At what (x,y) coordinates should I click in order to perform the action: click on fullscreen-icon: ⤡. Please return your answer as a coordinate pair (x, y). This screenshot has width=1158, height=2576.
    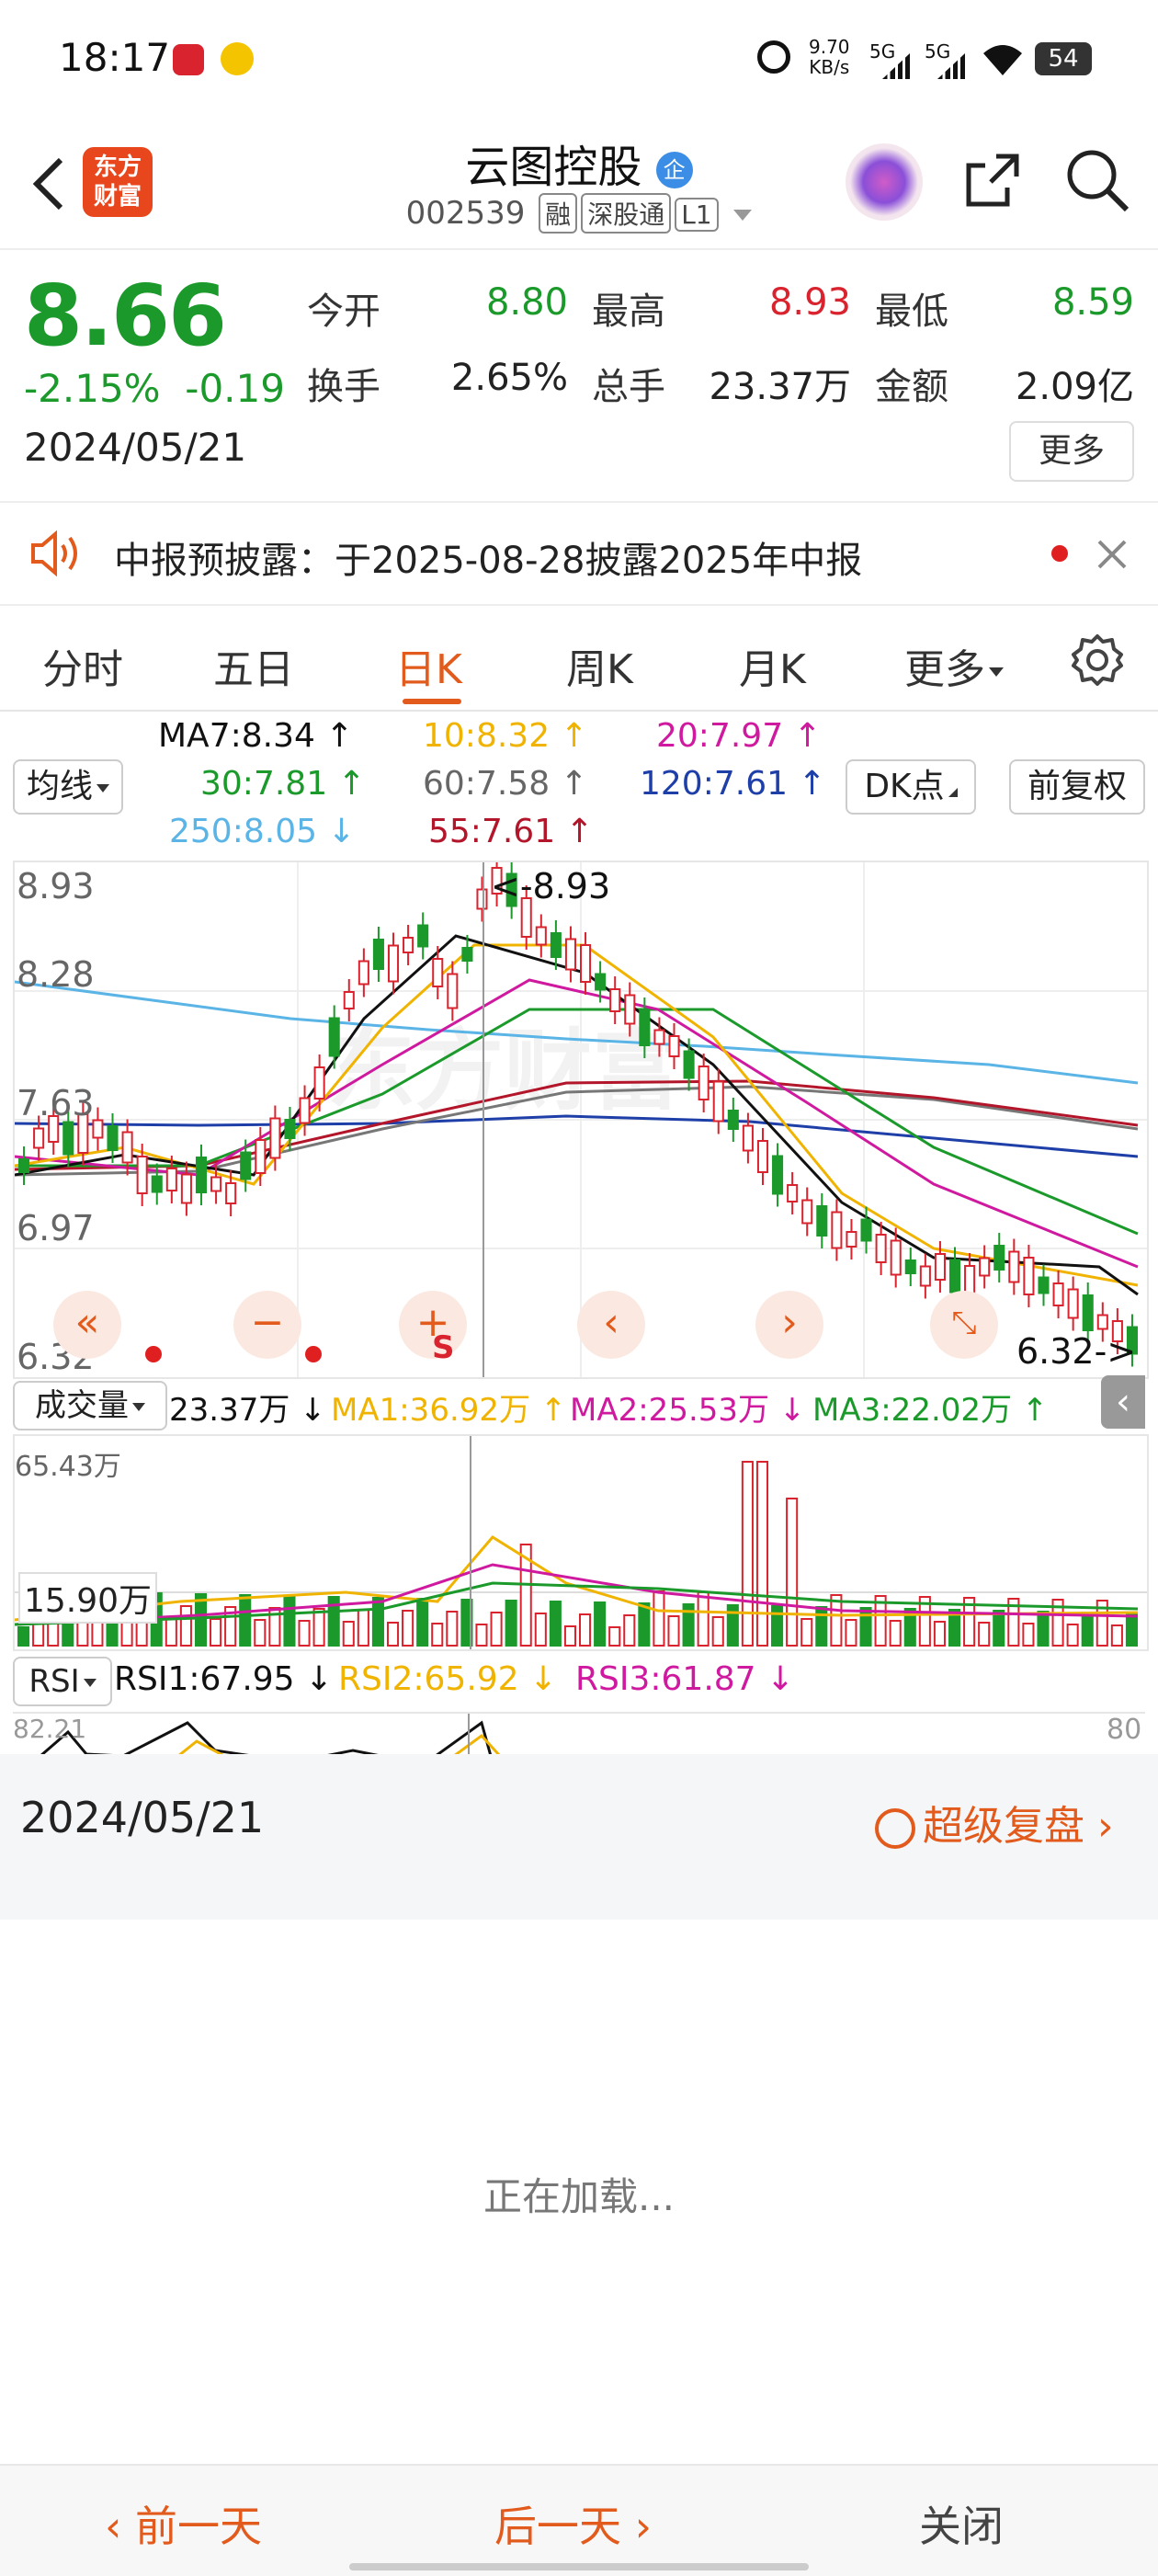
    Looking at the image, I should click on (964, 1325).